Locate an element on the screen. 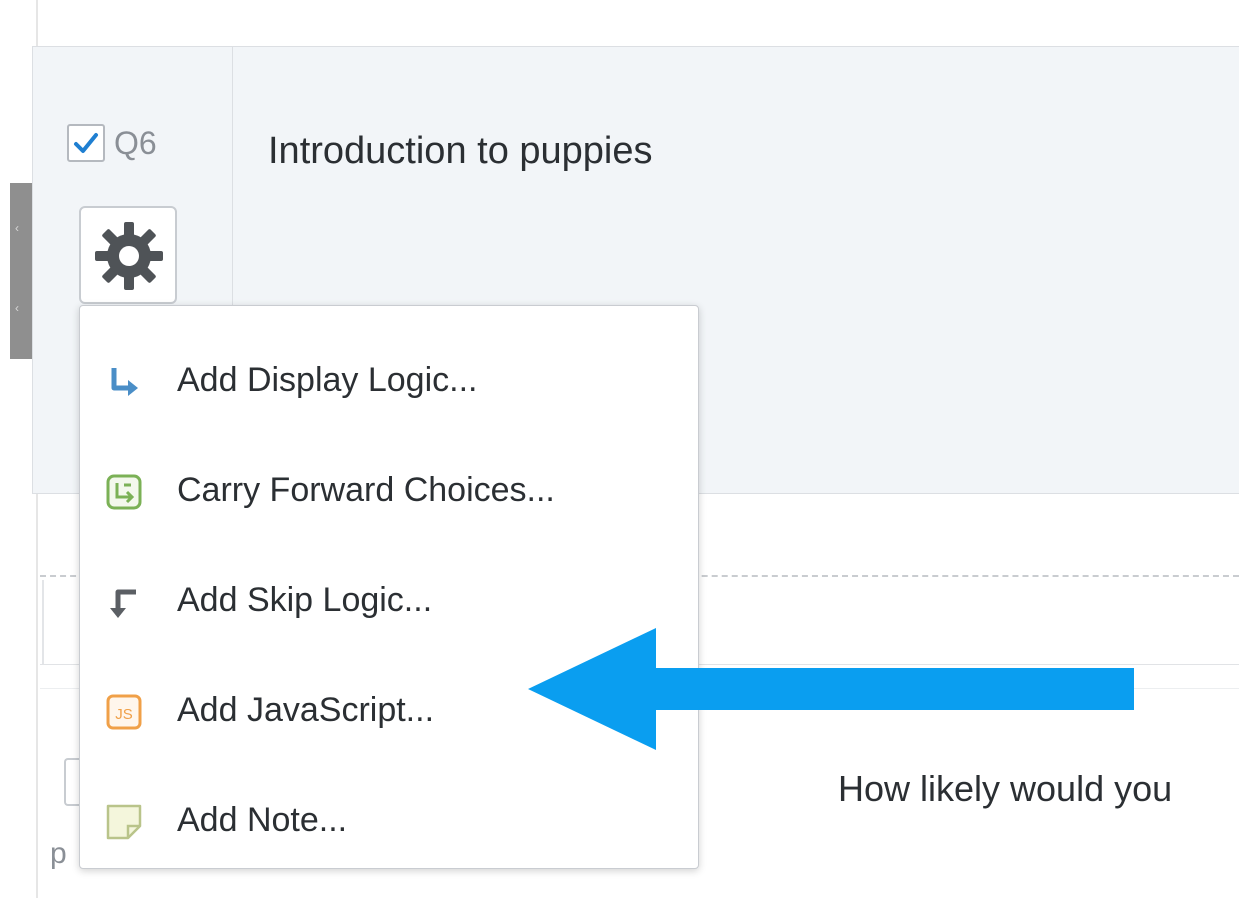  checkmark-icon is located at coordinates (86, 143).